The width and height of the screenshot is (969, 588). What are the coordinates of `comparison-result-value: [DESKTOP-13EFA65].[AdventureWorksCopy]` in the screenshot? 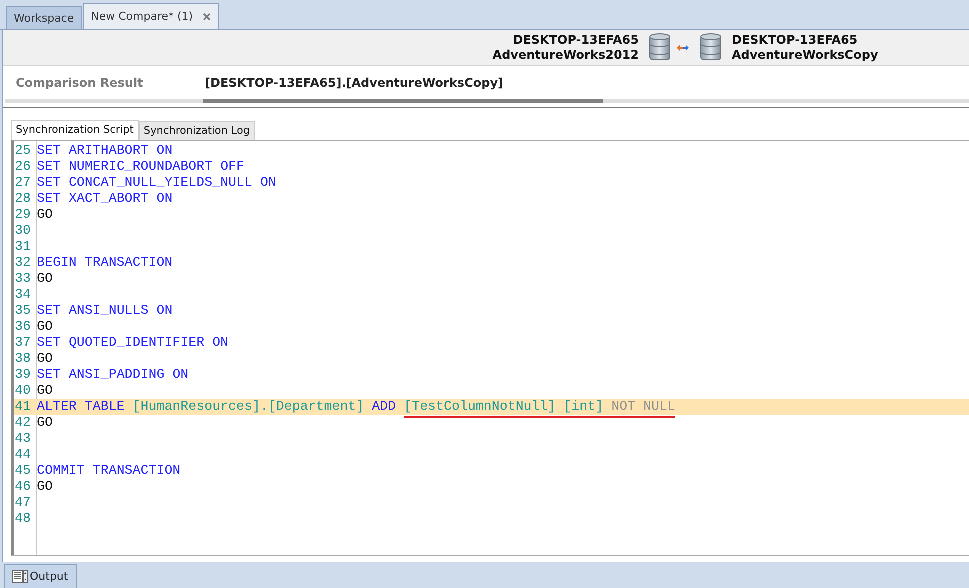 It's located at (354, 83).